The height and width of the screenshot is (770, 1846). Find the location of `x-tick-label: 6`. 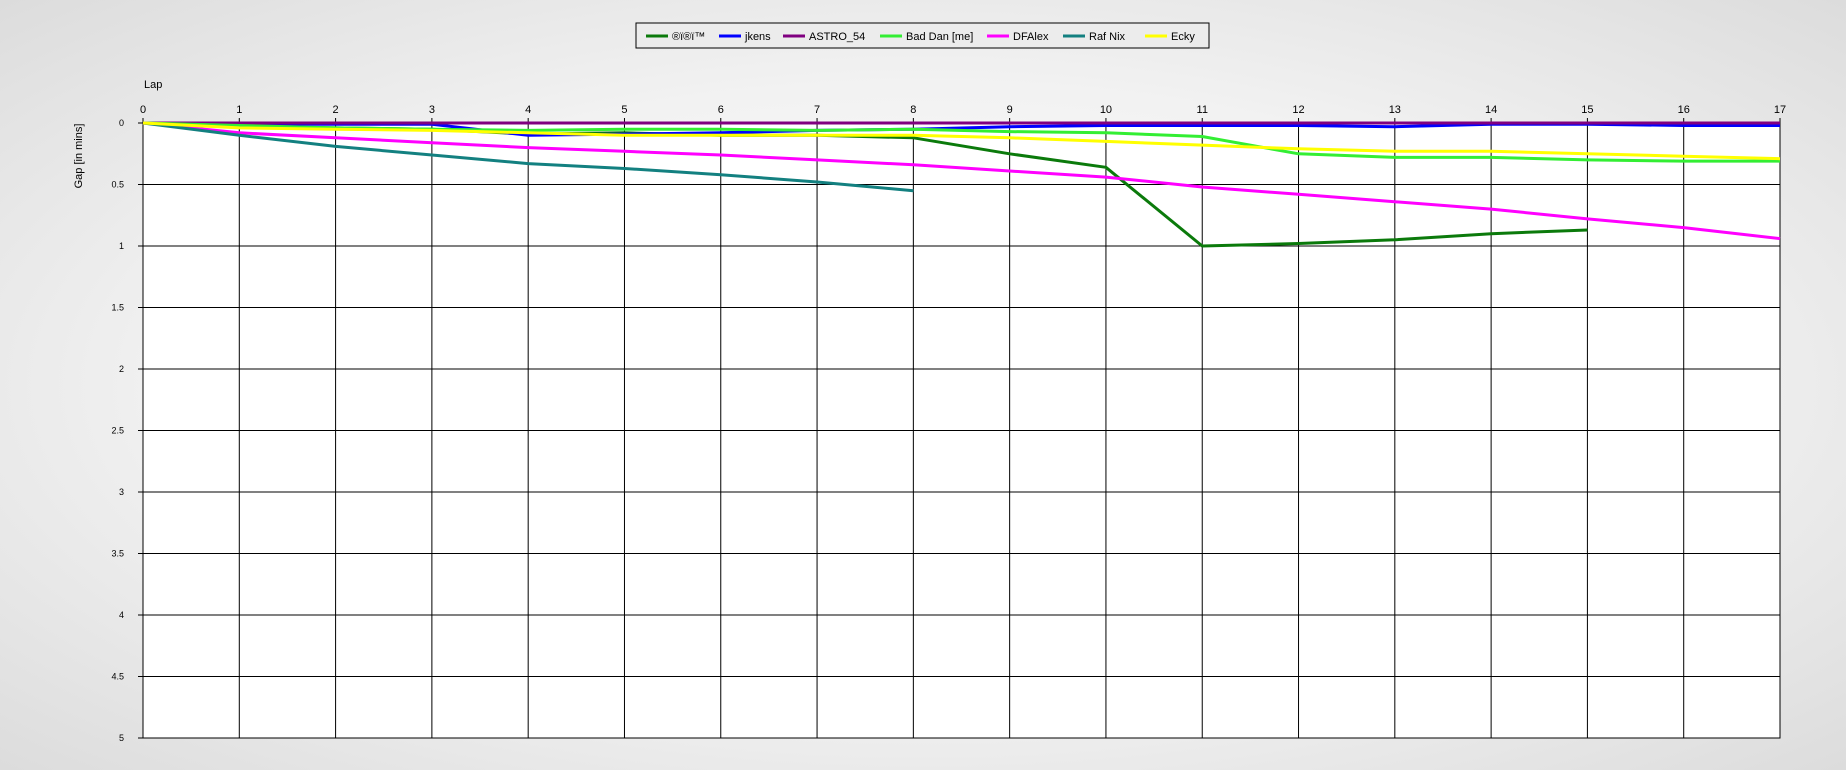

x-tick-label: 6 is located at coordinates (721, 110).